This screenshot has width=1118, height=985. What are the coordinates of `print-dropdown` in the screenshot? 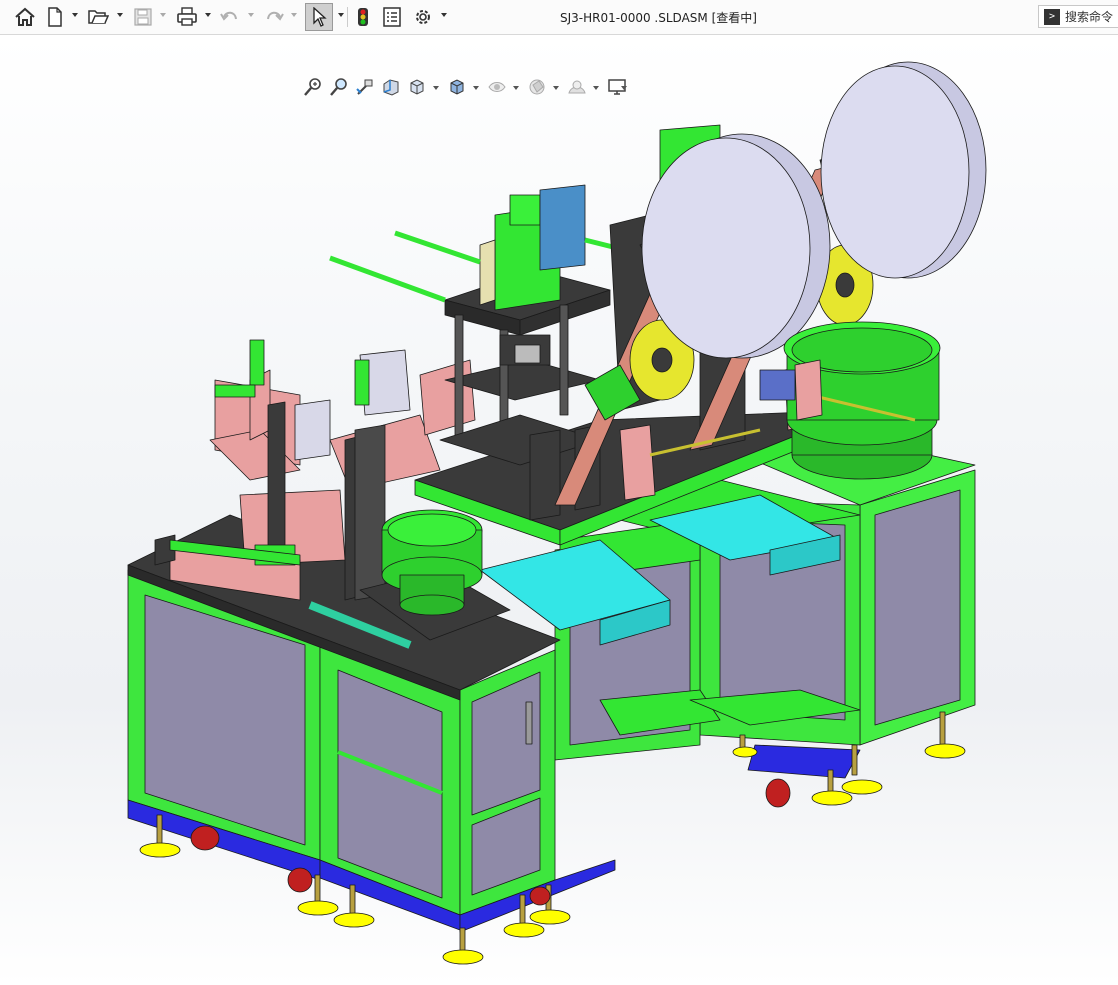 It's located at (208, 15).